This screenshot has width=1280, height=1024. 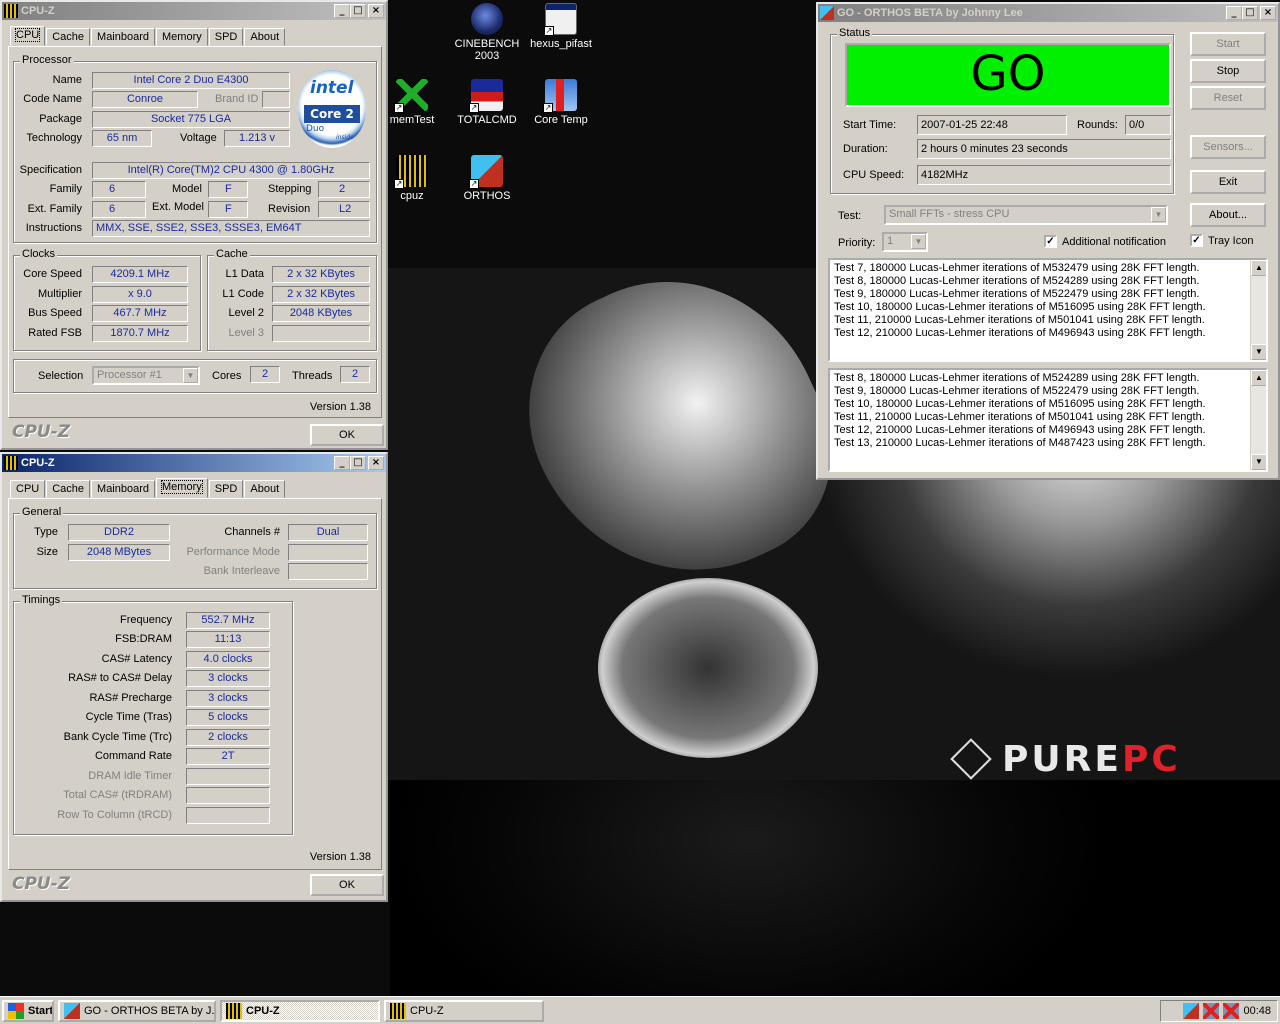 I want to click on intel-logo-text: intel, so click(x=332, y=88).